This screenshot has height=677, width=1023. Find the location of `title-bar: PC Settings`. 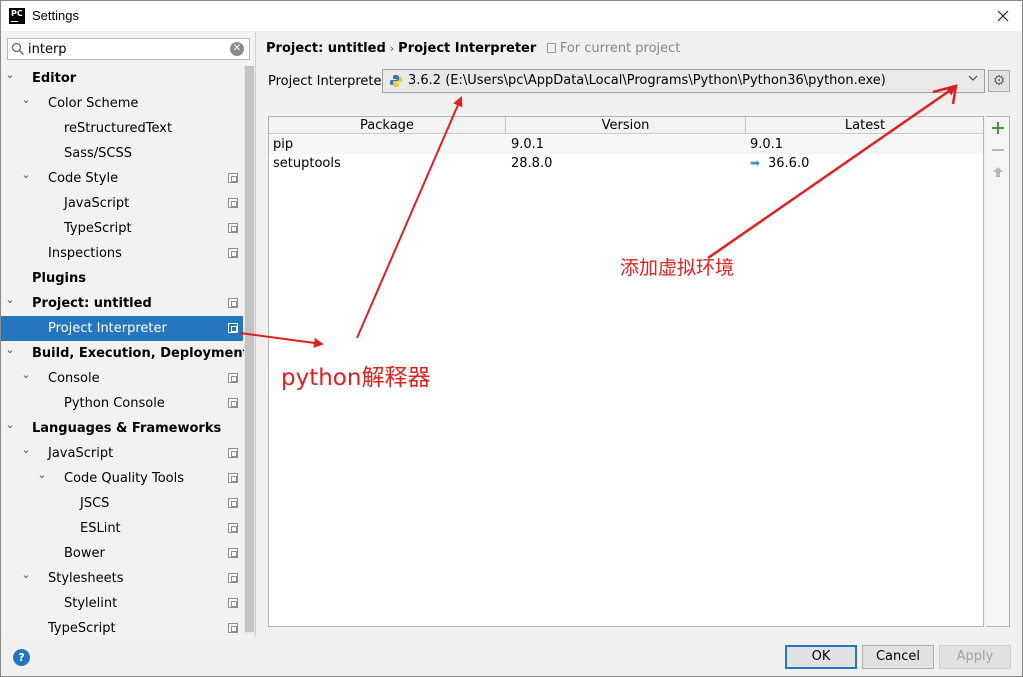

title-bar: PC Settings is located at coordinates (511, 16).